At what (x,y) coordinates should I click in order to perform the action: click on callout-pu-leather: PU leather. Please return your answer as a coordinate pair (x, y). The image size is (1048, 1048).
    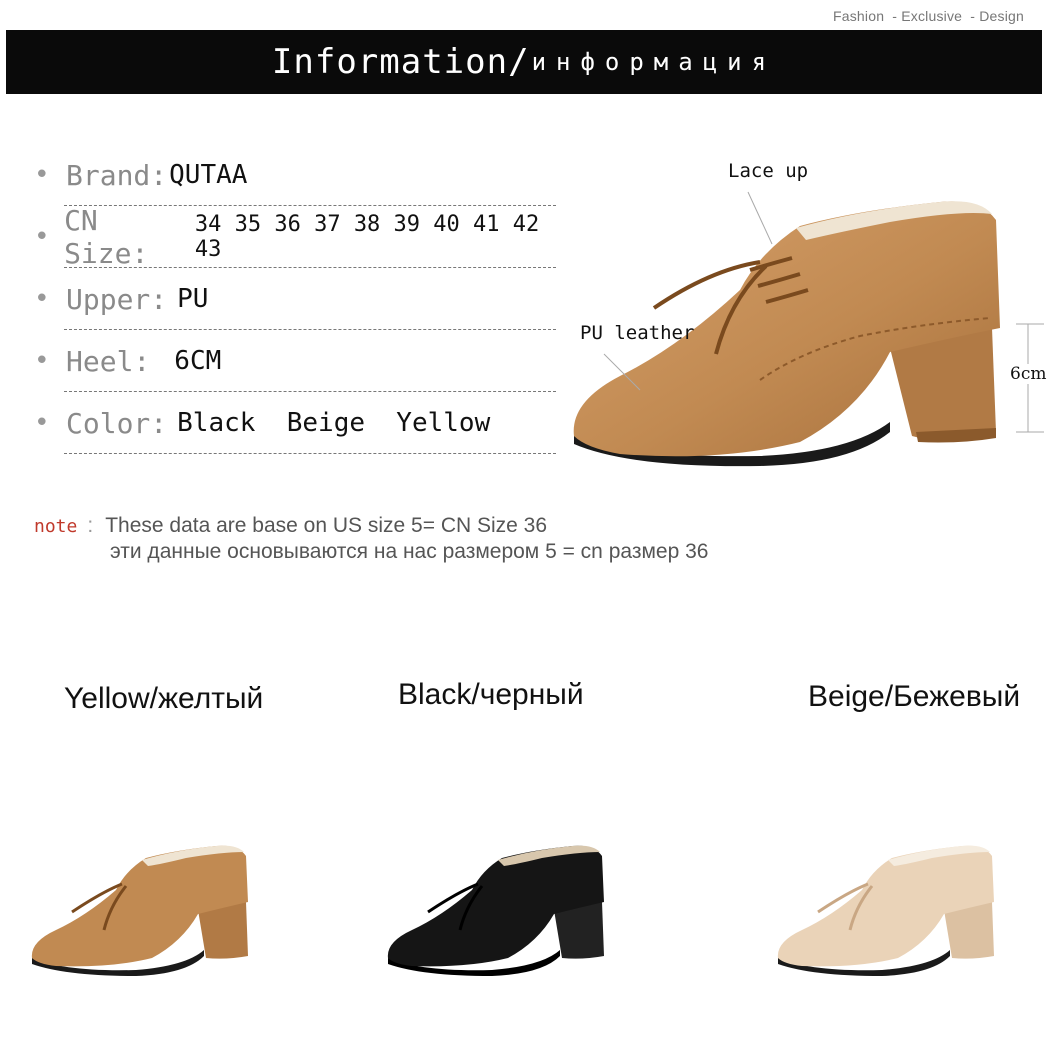
    Looking at the image, I should click on (637, 333).